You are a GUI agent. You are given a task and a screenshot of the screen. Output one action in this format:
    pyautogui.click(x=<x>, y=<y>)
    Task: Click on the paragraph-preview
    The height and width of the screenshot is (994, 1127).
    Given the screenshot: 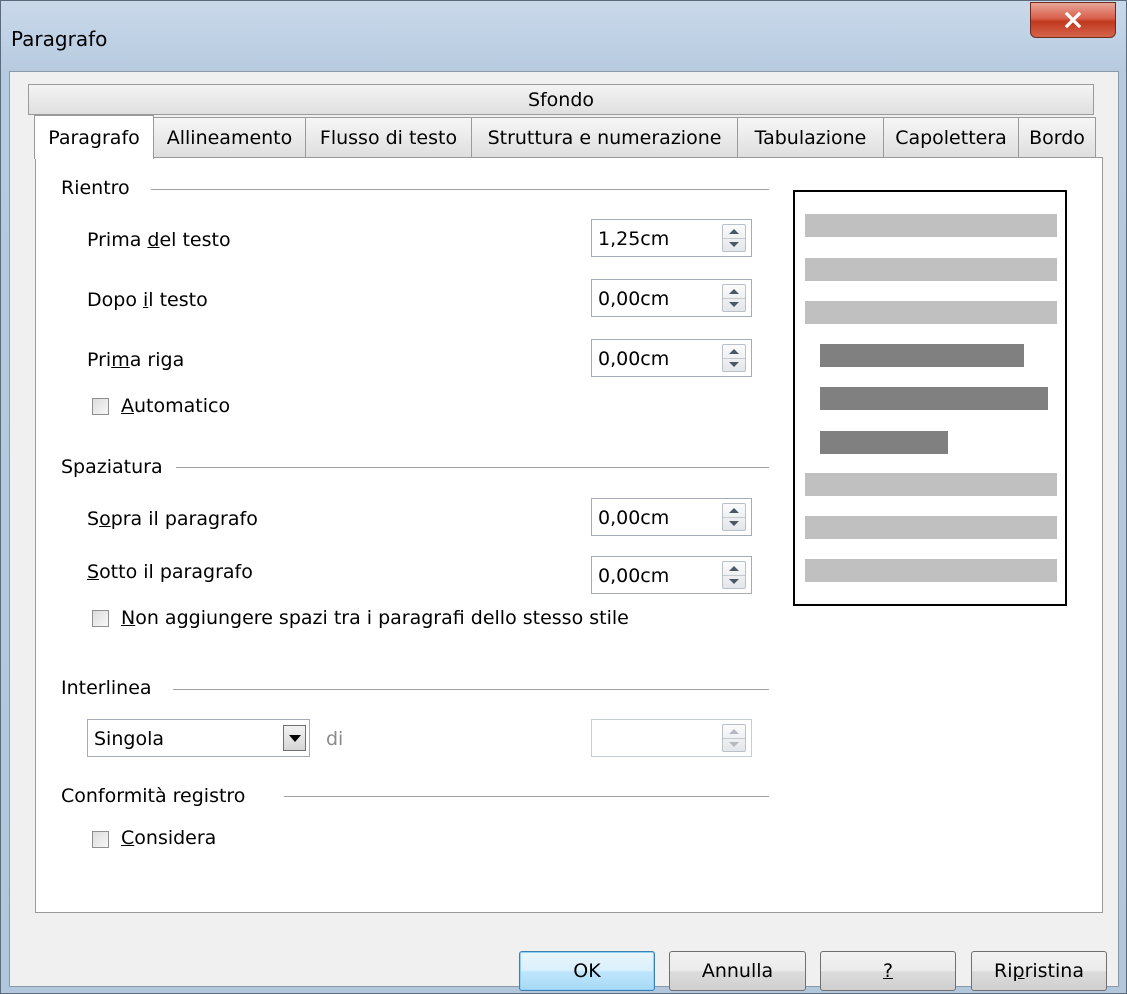 What is the action you would take?
    pyautogui.click(x=930, y=398)
    